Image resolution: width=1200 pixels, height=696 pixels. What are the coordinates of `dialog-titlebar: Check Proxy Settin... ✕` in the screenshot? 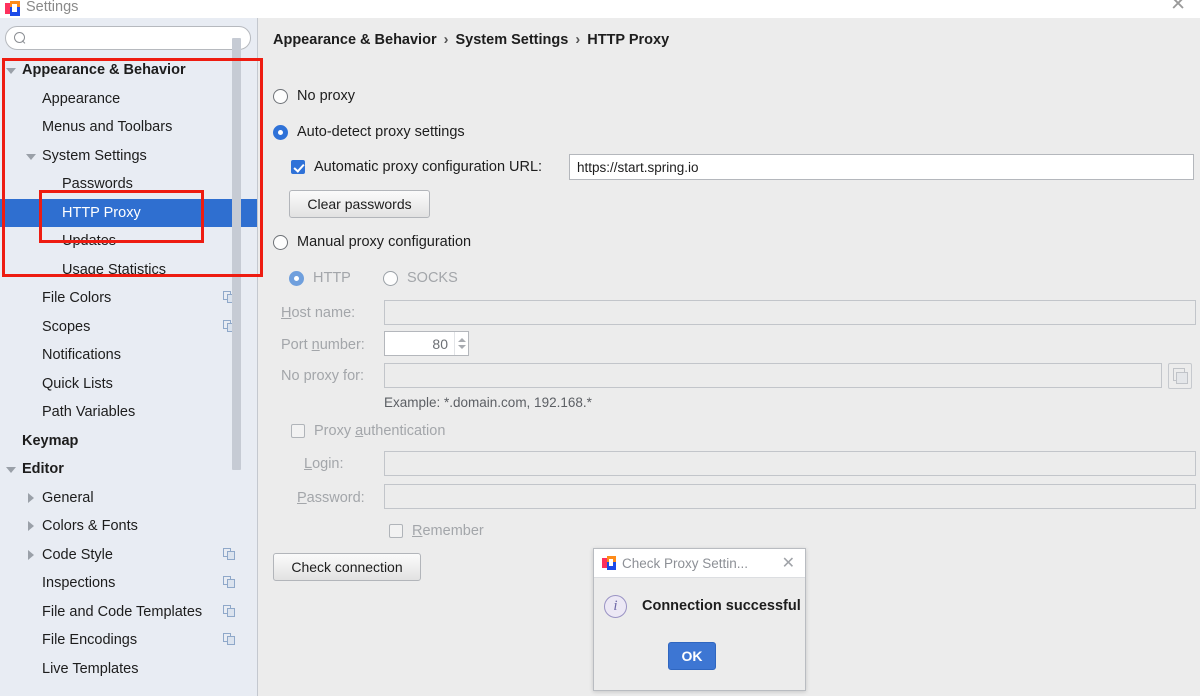 It's located at (699, 563).